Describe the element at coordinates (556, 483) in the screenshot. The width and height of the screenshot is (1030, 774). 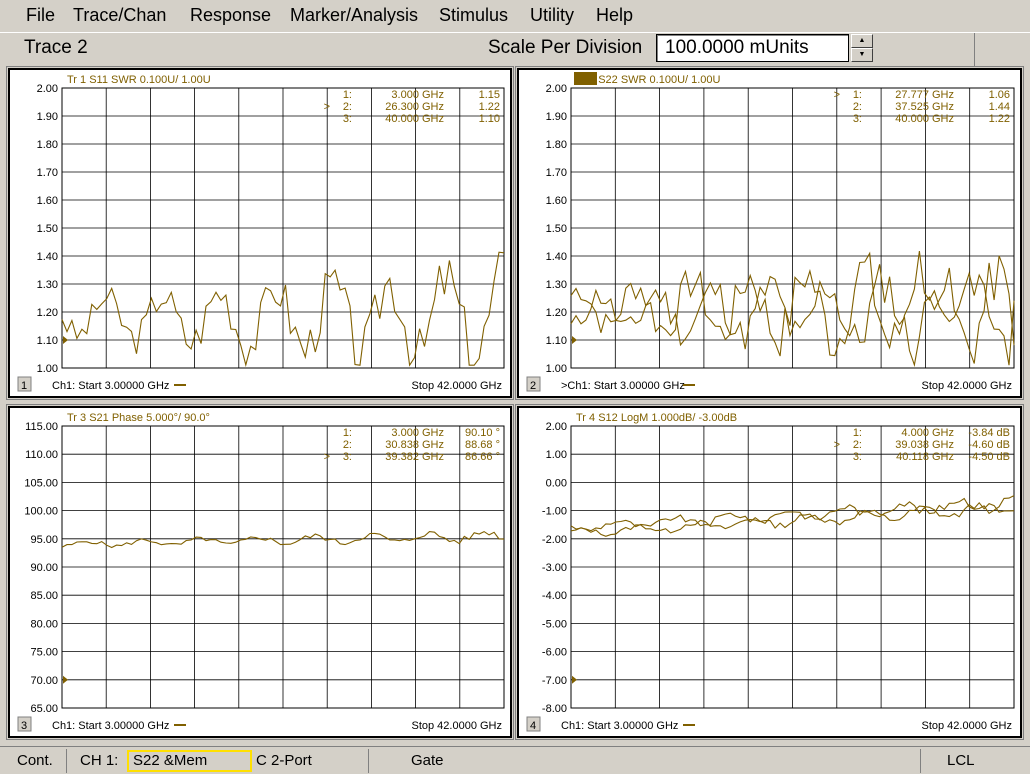
I see `y-tick-label: 0.00` at that location.